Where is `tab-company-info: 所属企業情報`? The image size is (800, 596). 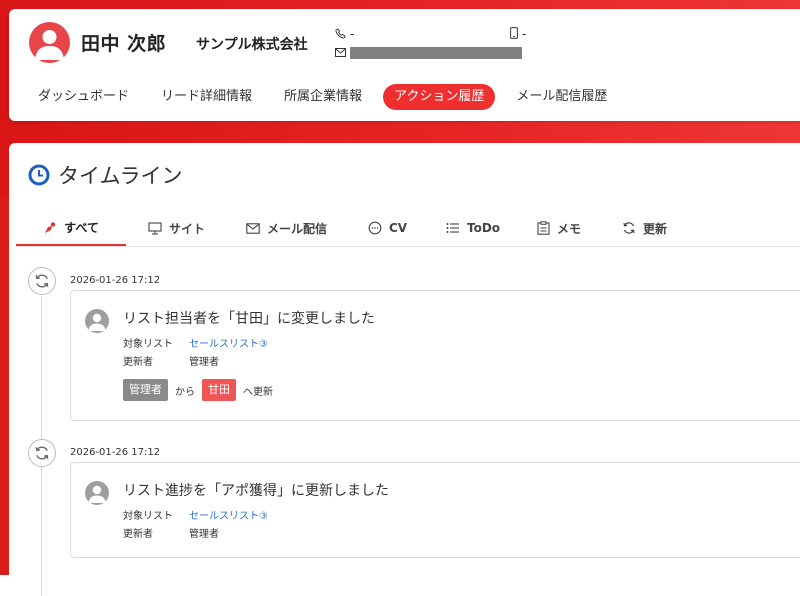 tab-company-info: 所属企業情報 is located at coordinates (323, 97).